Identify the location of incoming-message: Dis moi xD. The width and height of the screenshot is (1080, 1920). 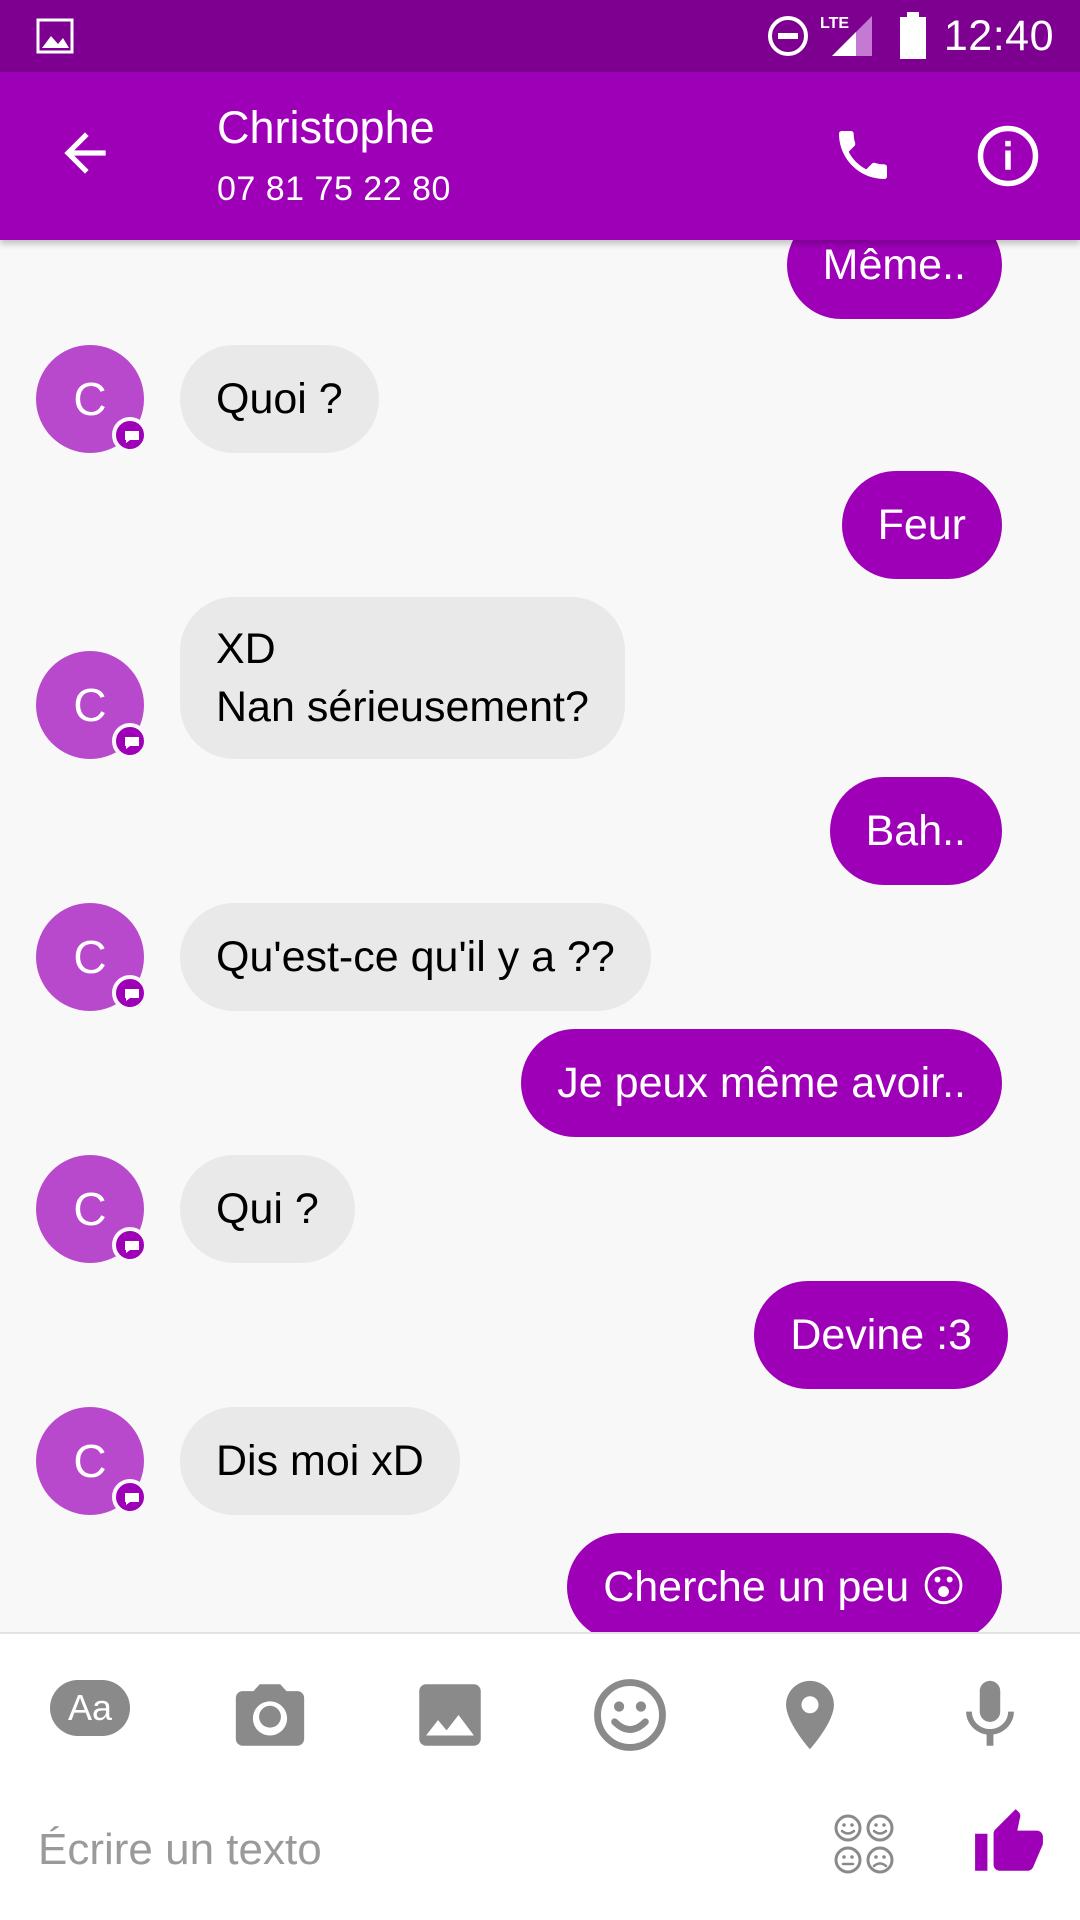
(320, 1461).